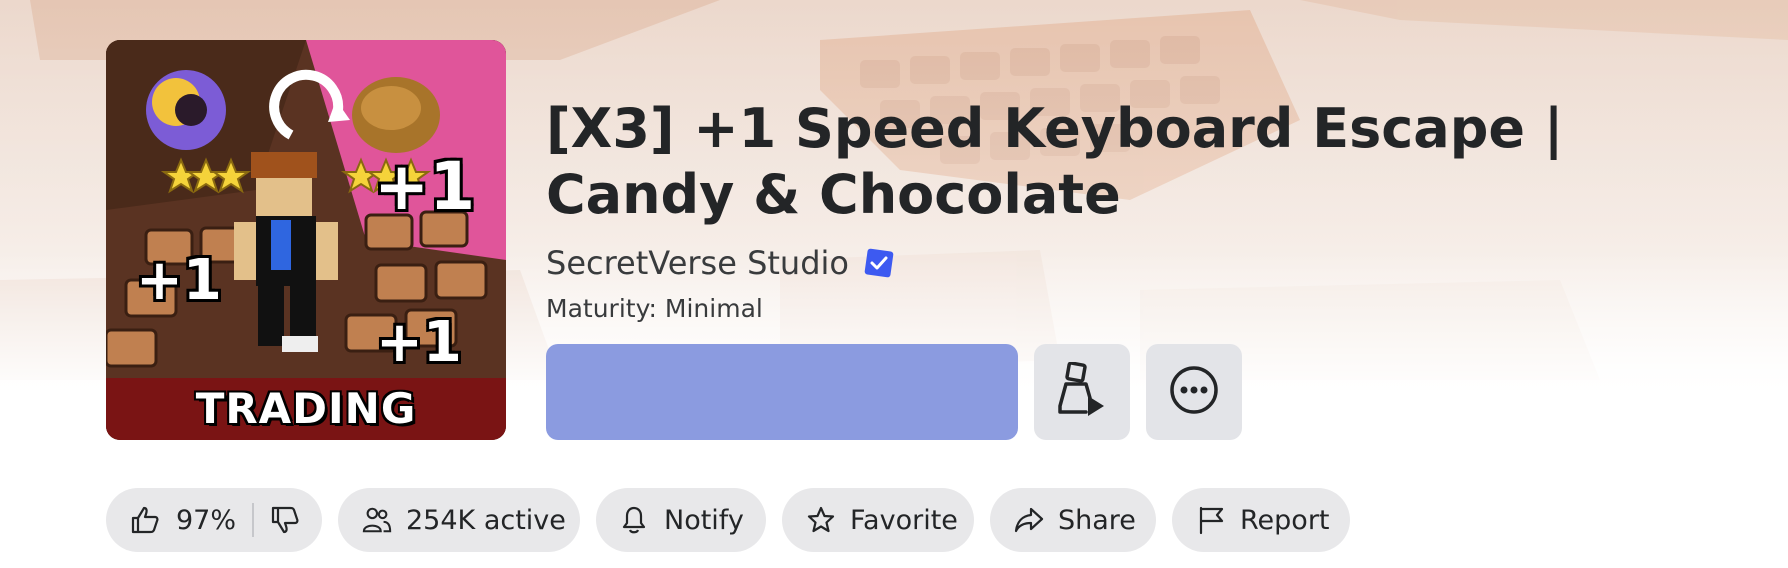 This screenshot has width=1788, height=568. Describe the element at coordinates (821, 520) in the screenshot. I see `star-icon` at that location.